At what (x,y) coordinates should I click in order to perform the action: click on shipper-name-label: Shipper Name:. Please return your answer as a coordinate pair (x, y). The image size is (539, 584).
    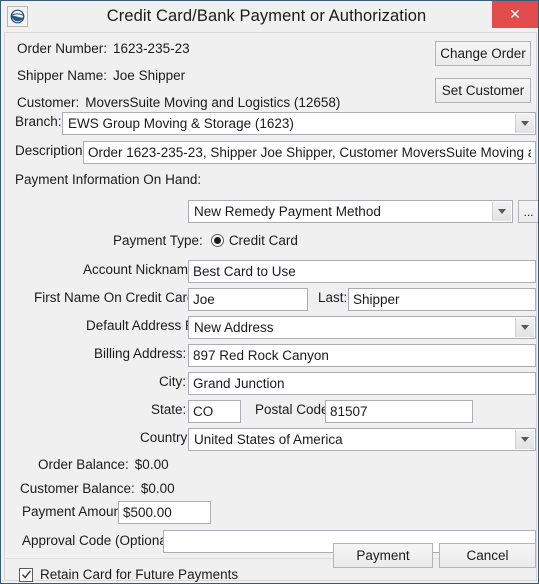
    Looking at the image, I should click on (62, 75).